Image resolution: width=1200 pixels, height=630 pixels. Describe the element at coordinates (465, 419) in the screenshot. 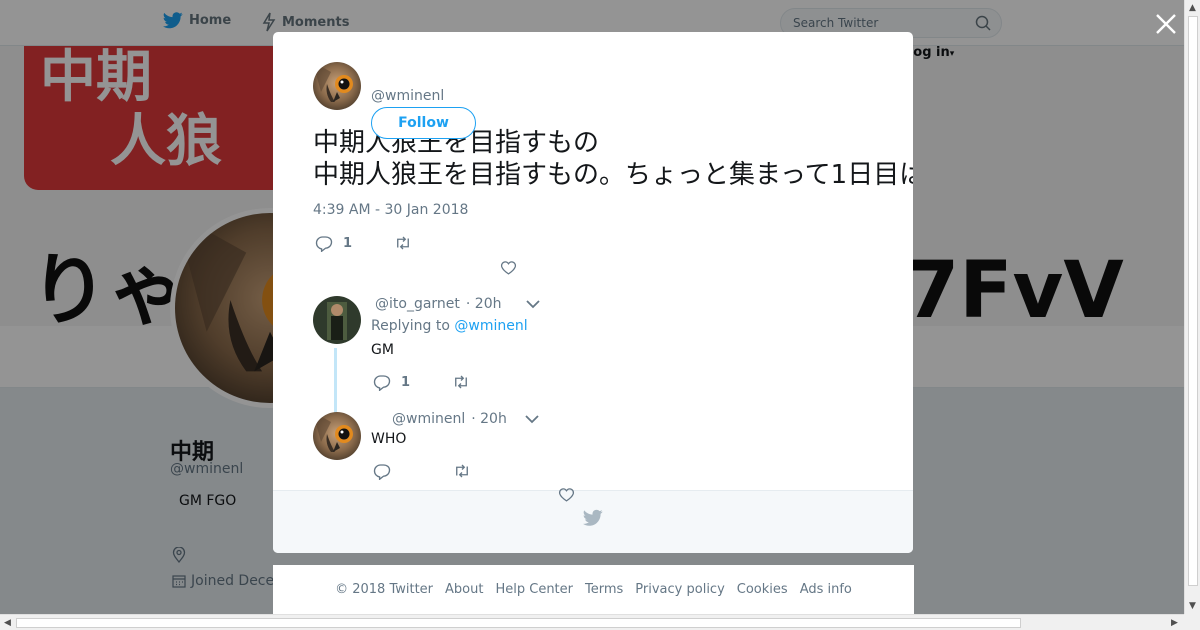

I see `reply-header: @wminenl · 20h` at that location.